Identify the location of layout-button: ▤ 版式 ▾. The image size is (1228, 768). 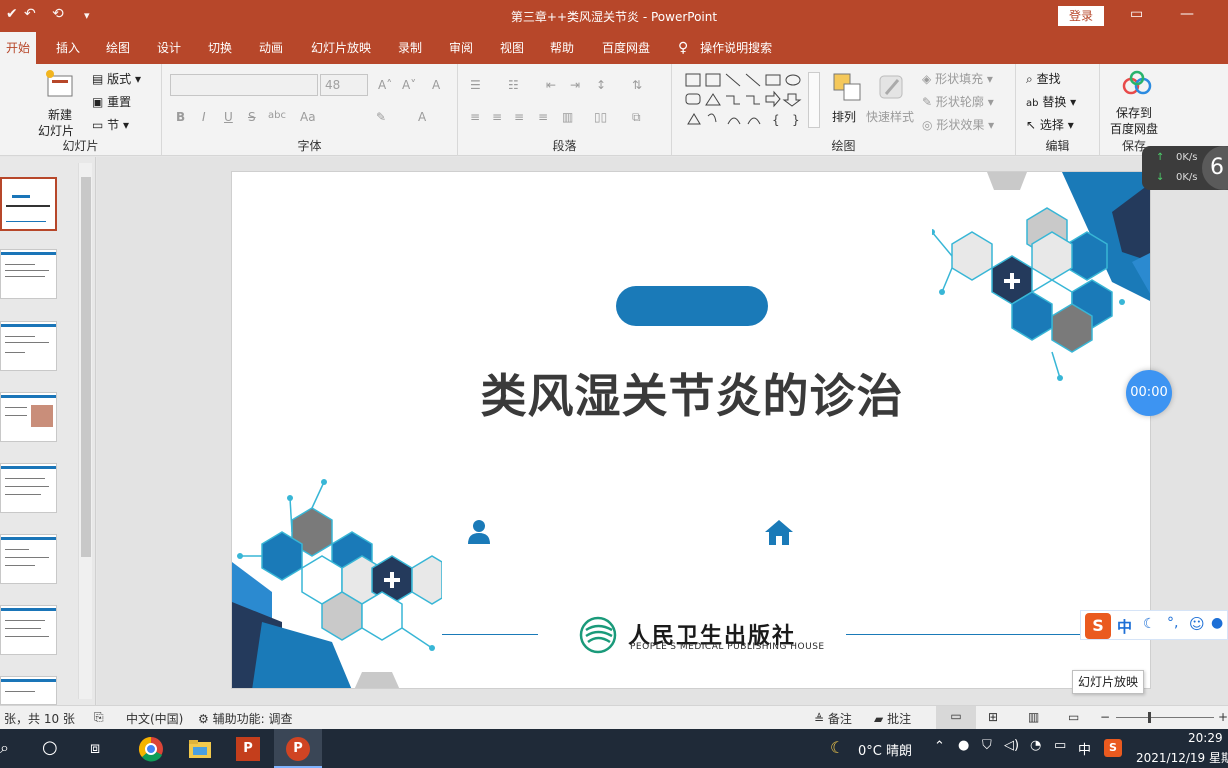
(116, 78).